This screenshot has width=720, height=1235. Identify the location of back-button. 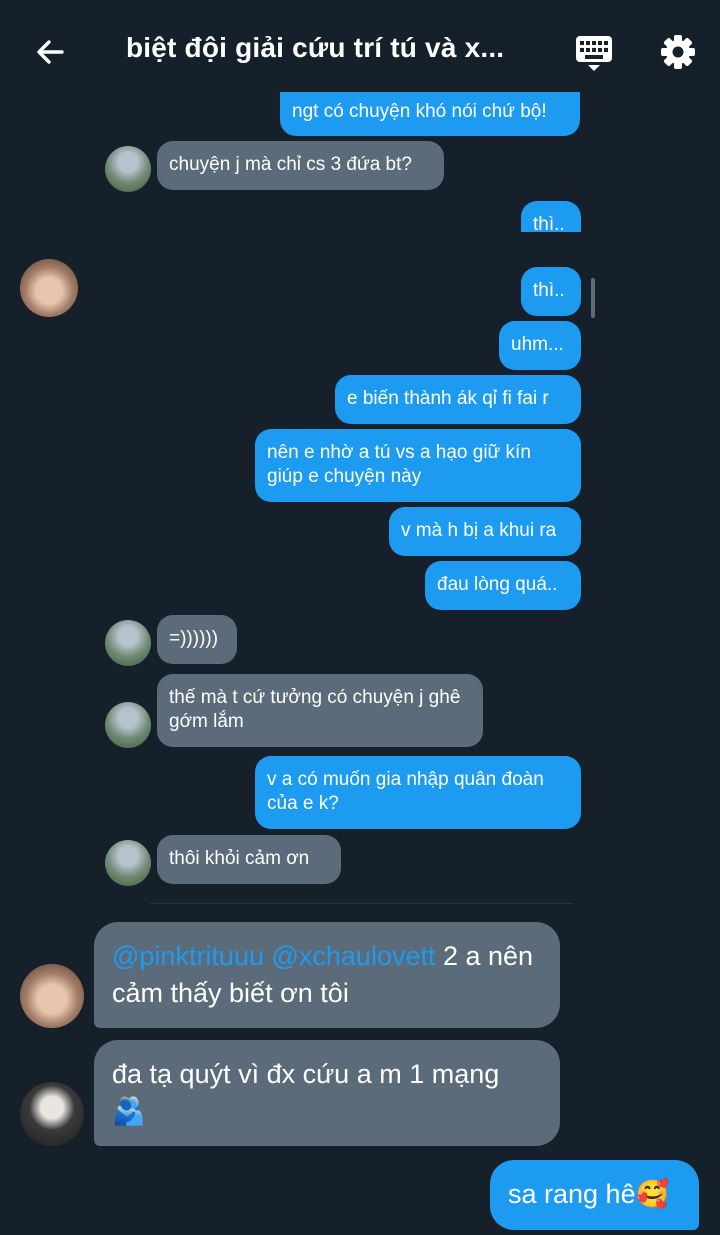
(50, 52).